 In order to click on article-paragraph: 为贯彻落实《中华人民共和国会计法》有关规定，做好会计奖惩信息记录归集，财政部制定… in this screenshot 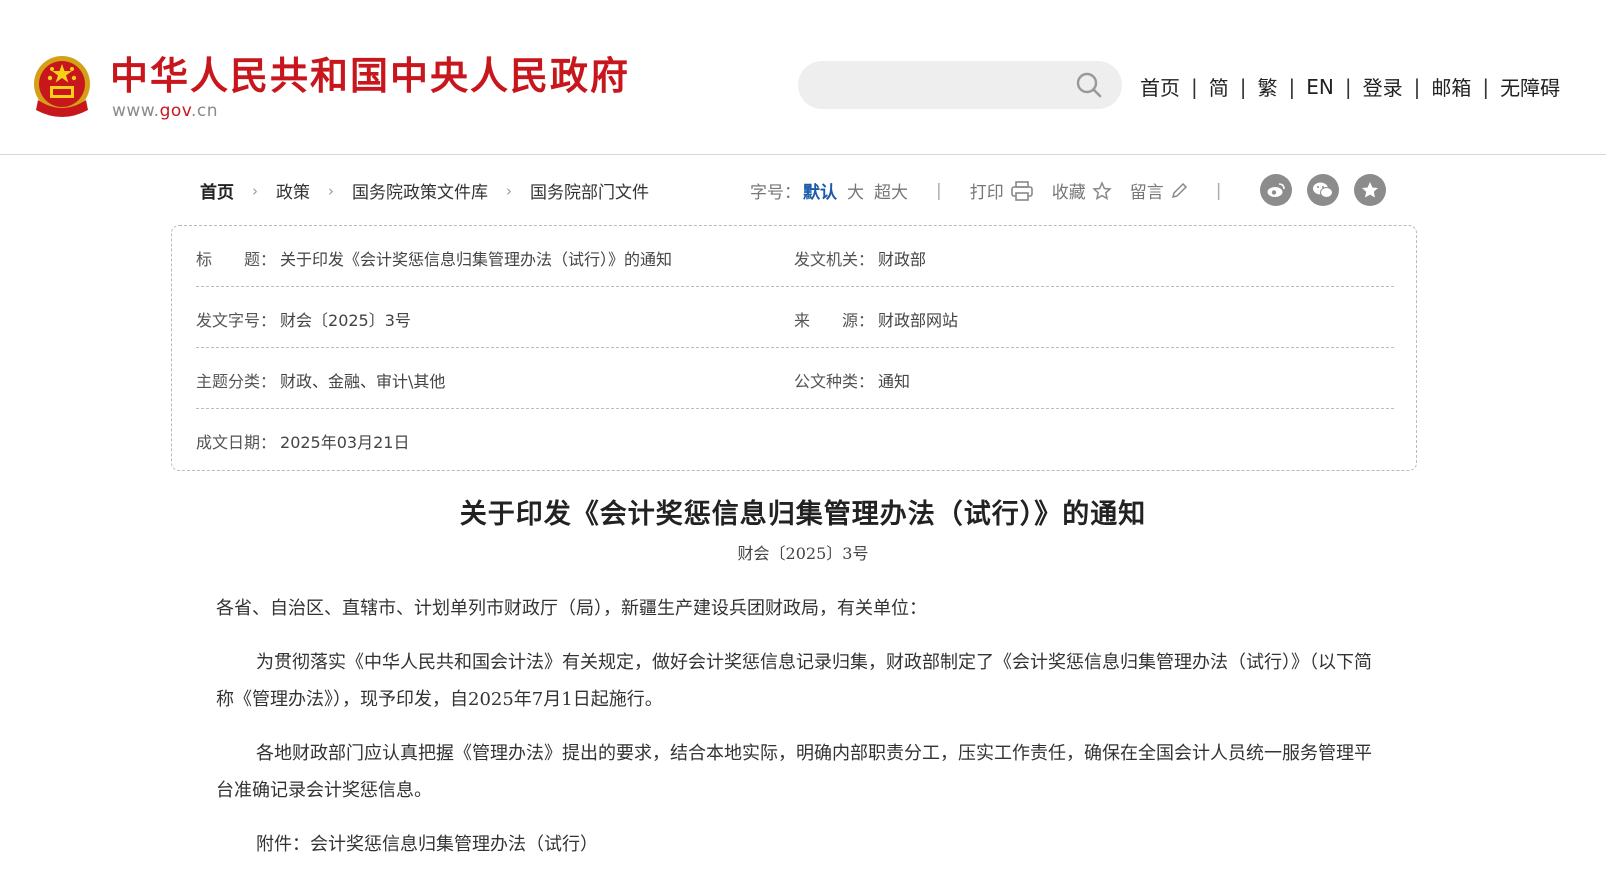, I will do `click(794, 681)`.